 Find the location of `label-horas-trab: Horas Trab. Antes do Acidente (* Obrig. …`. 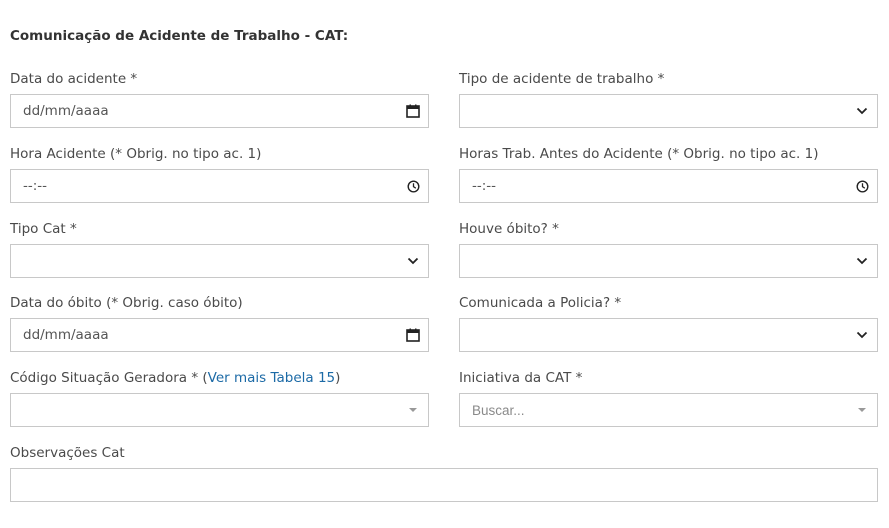

label-horas-trab: Horas Trab. Antes do Acidente (* Obrig. … is located at coordinates (639, 154).